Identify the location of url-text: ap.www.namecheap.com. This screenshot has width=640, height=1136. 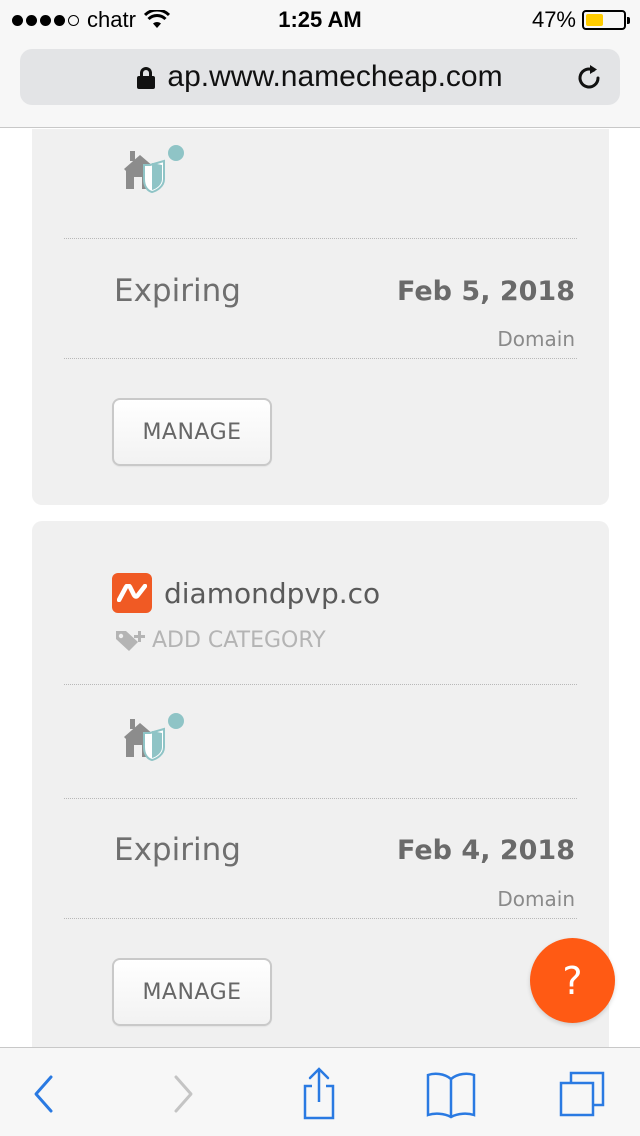
(335, 76).